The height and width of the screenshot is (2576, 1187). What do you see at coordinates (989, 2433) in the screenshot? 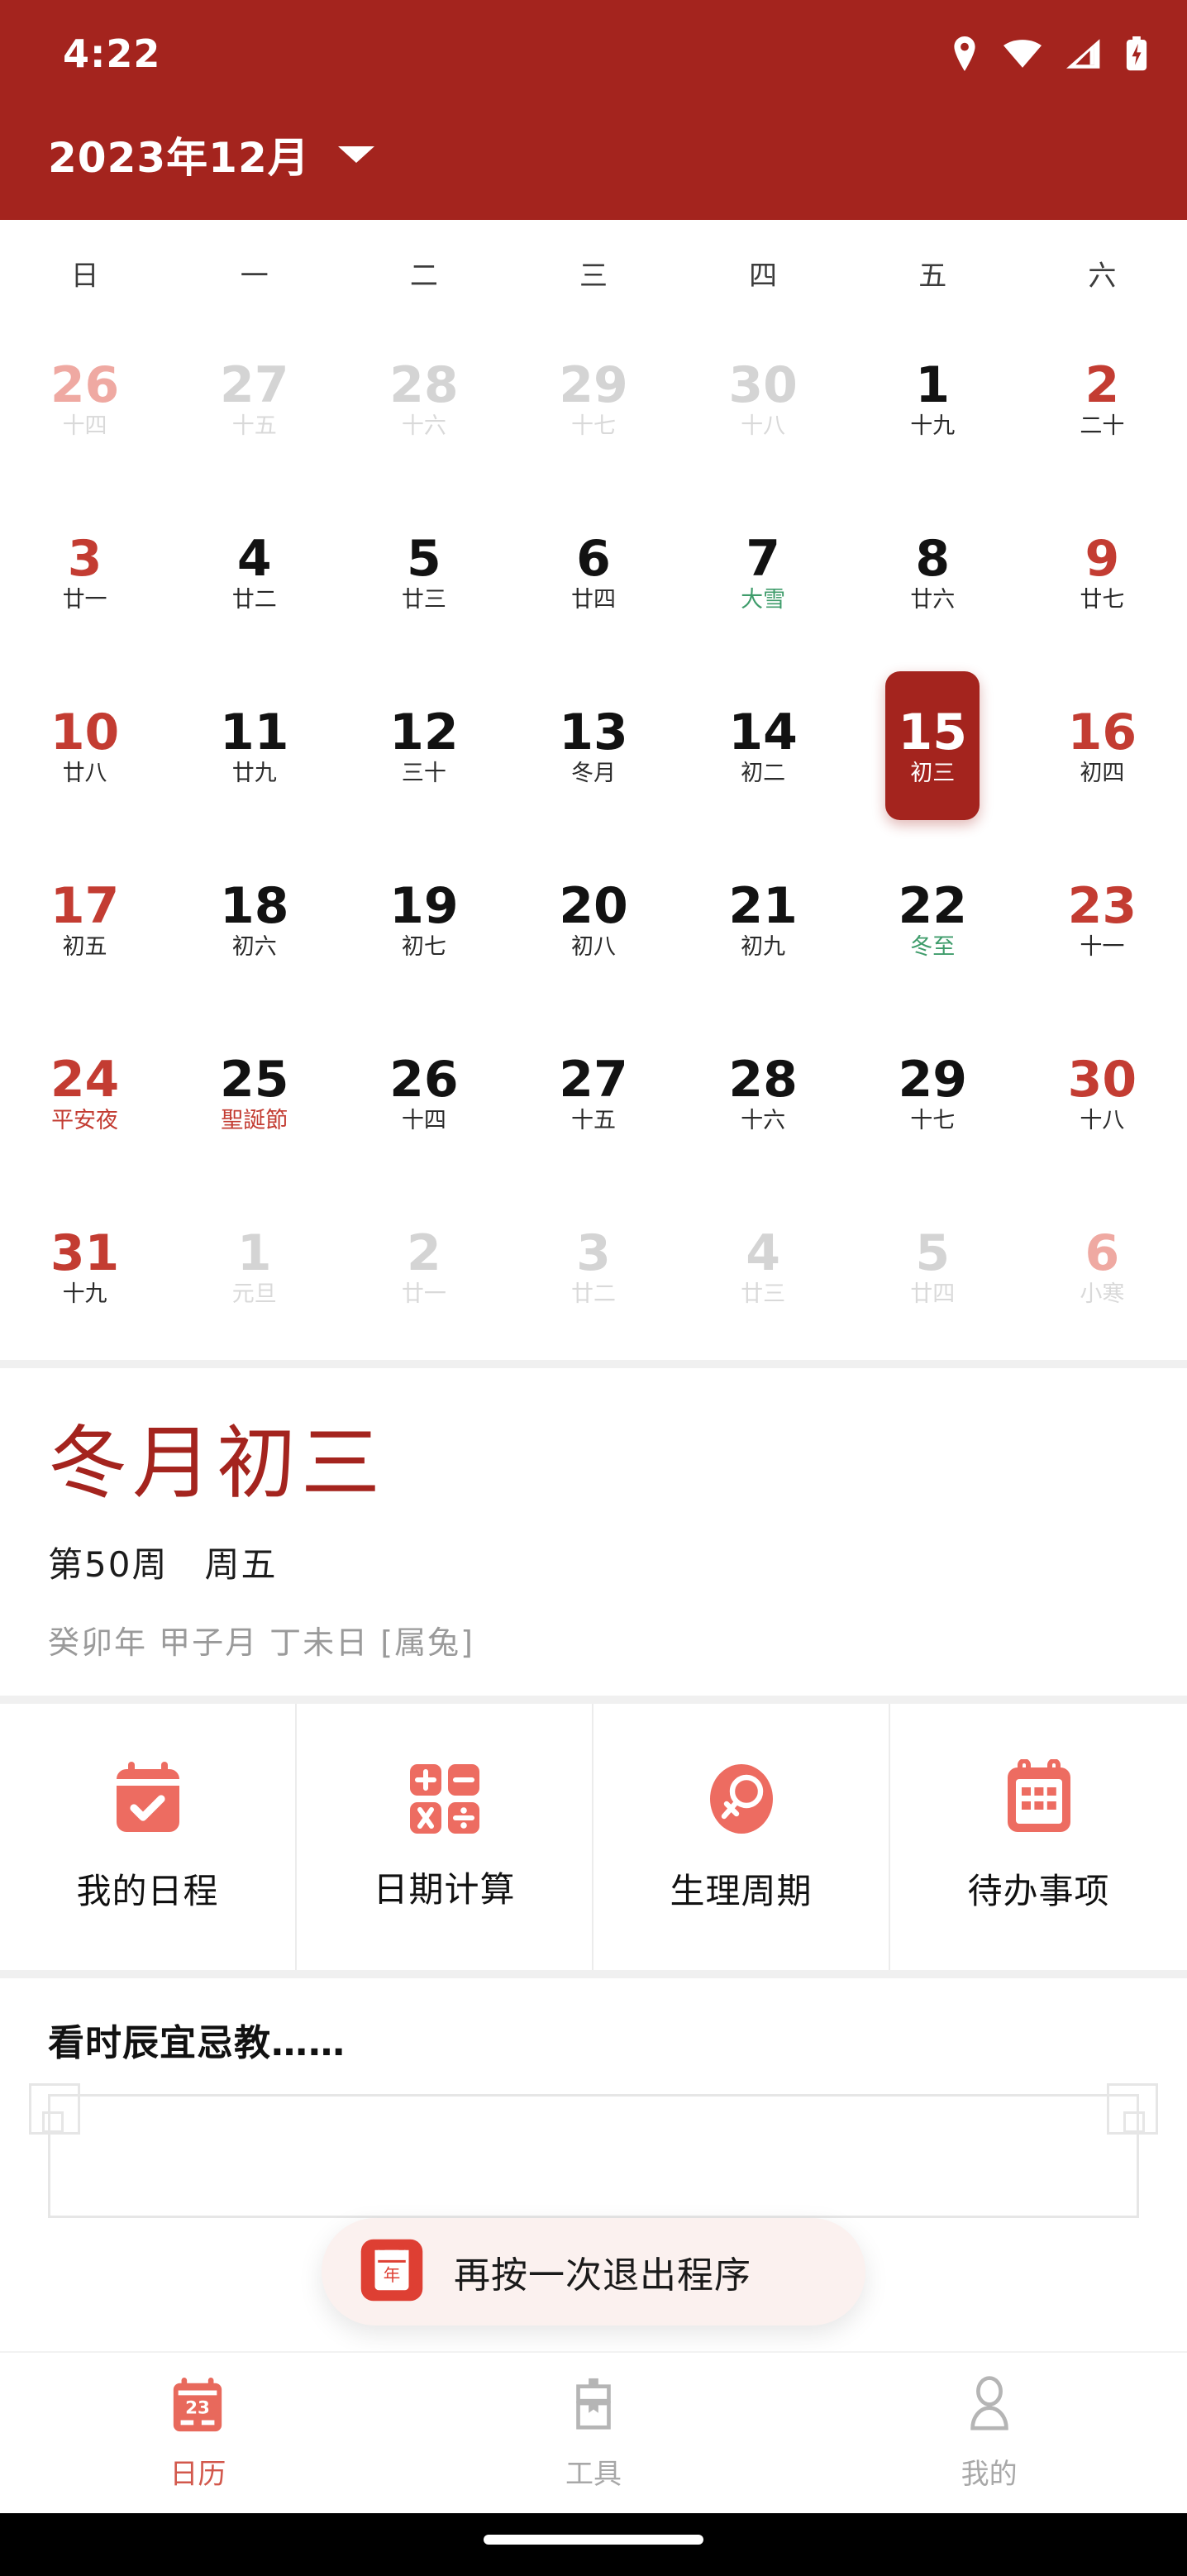
I see `nav-tab-mine: 我的` at bounding box center [989, 2433].